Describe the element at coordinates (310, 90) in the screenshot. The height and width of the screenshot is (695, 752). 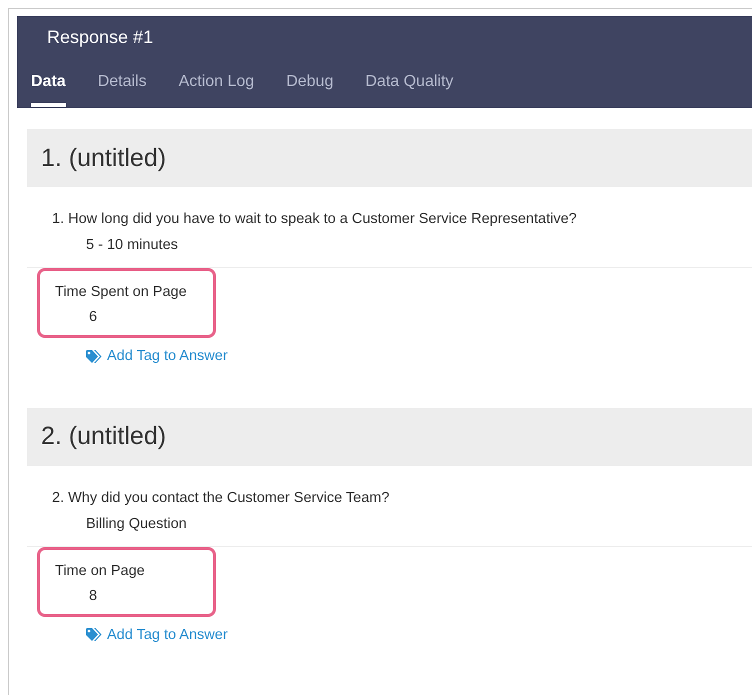
I see `tab: Debug` at that location.